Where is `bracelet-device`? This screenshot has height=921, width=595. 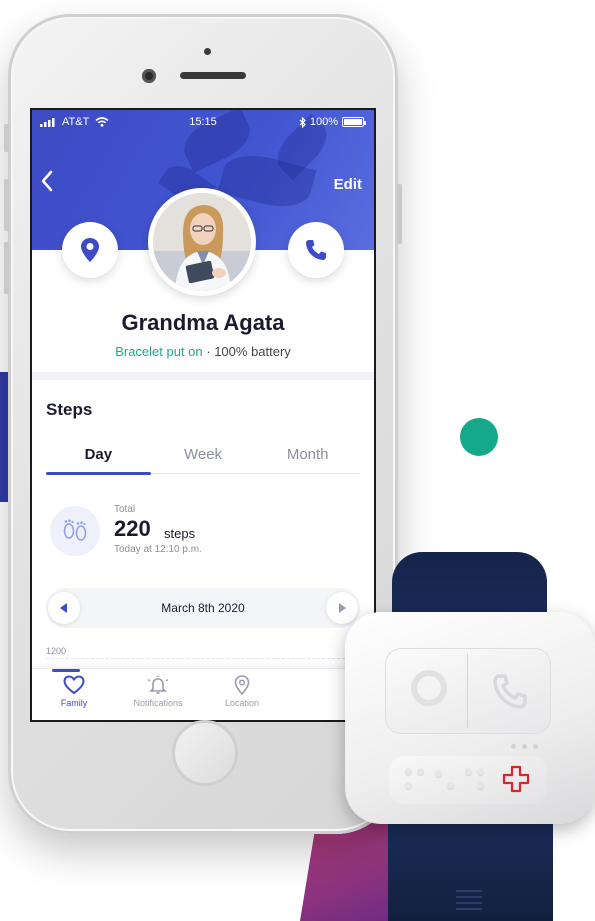
bracelet-device is located at coordinates (470, 718).